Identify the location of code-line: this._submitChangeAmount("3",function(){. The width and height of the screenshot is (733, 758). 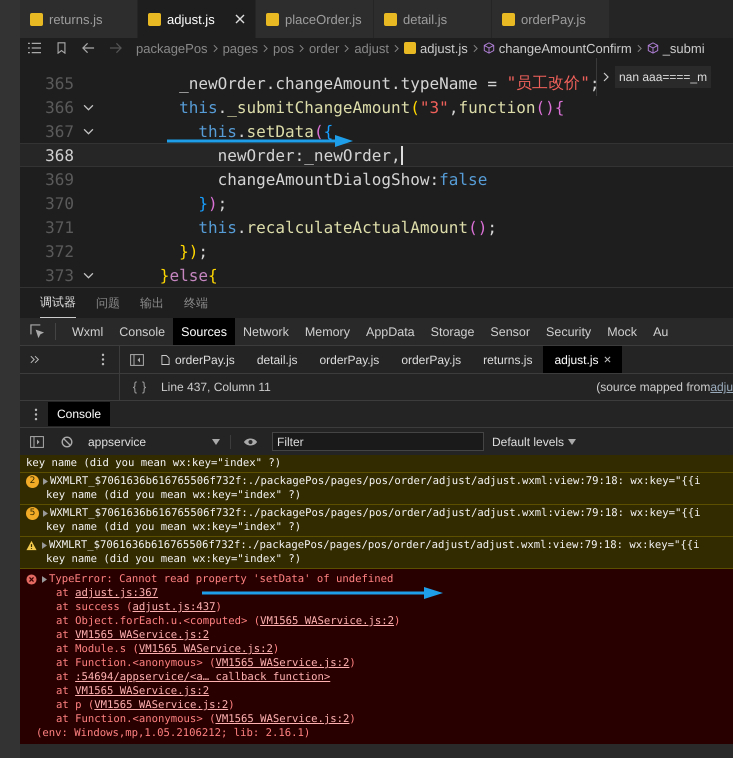
(371, 107).